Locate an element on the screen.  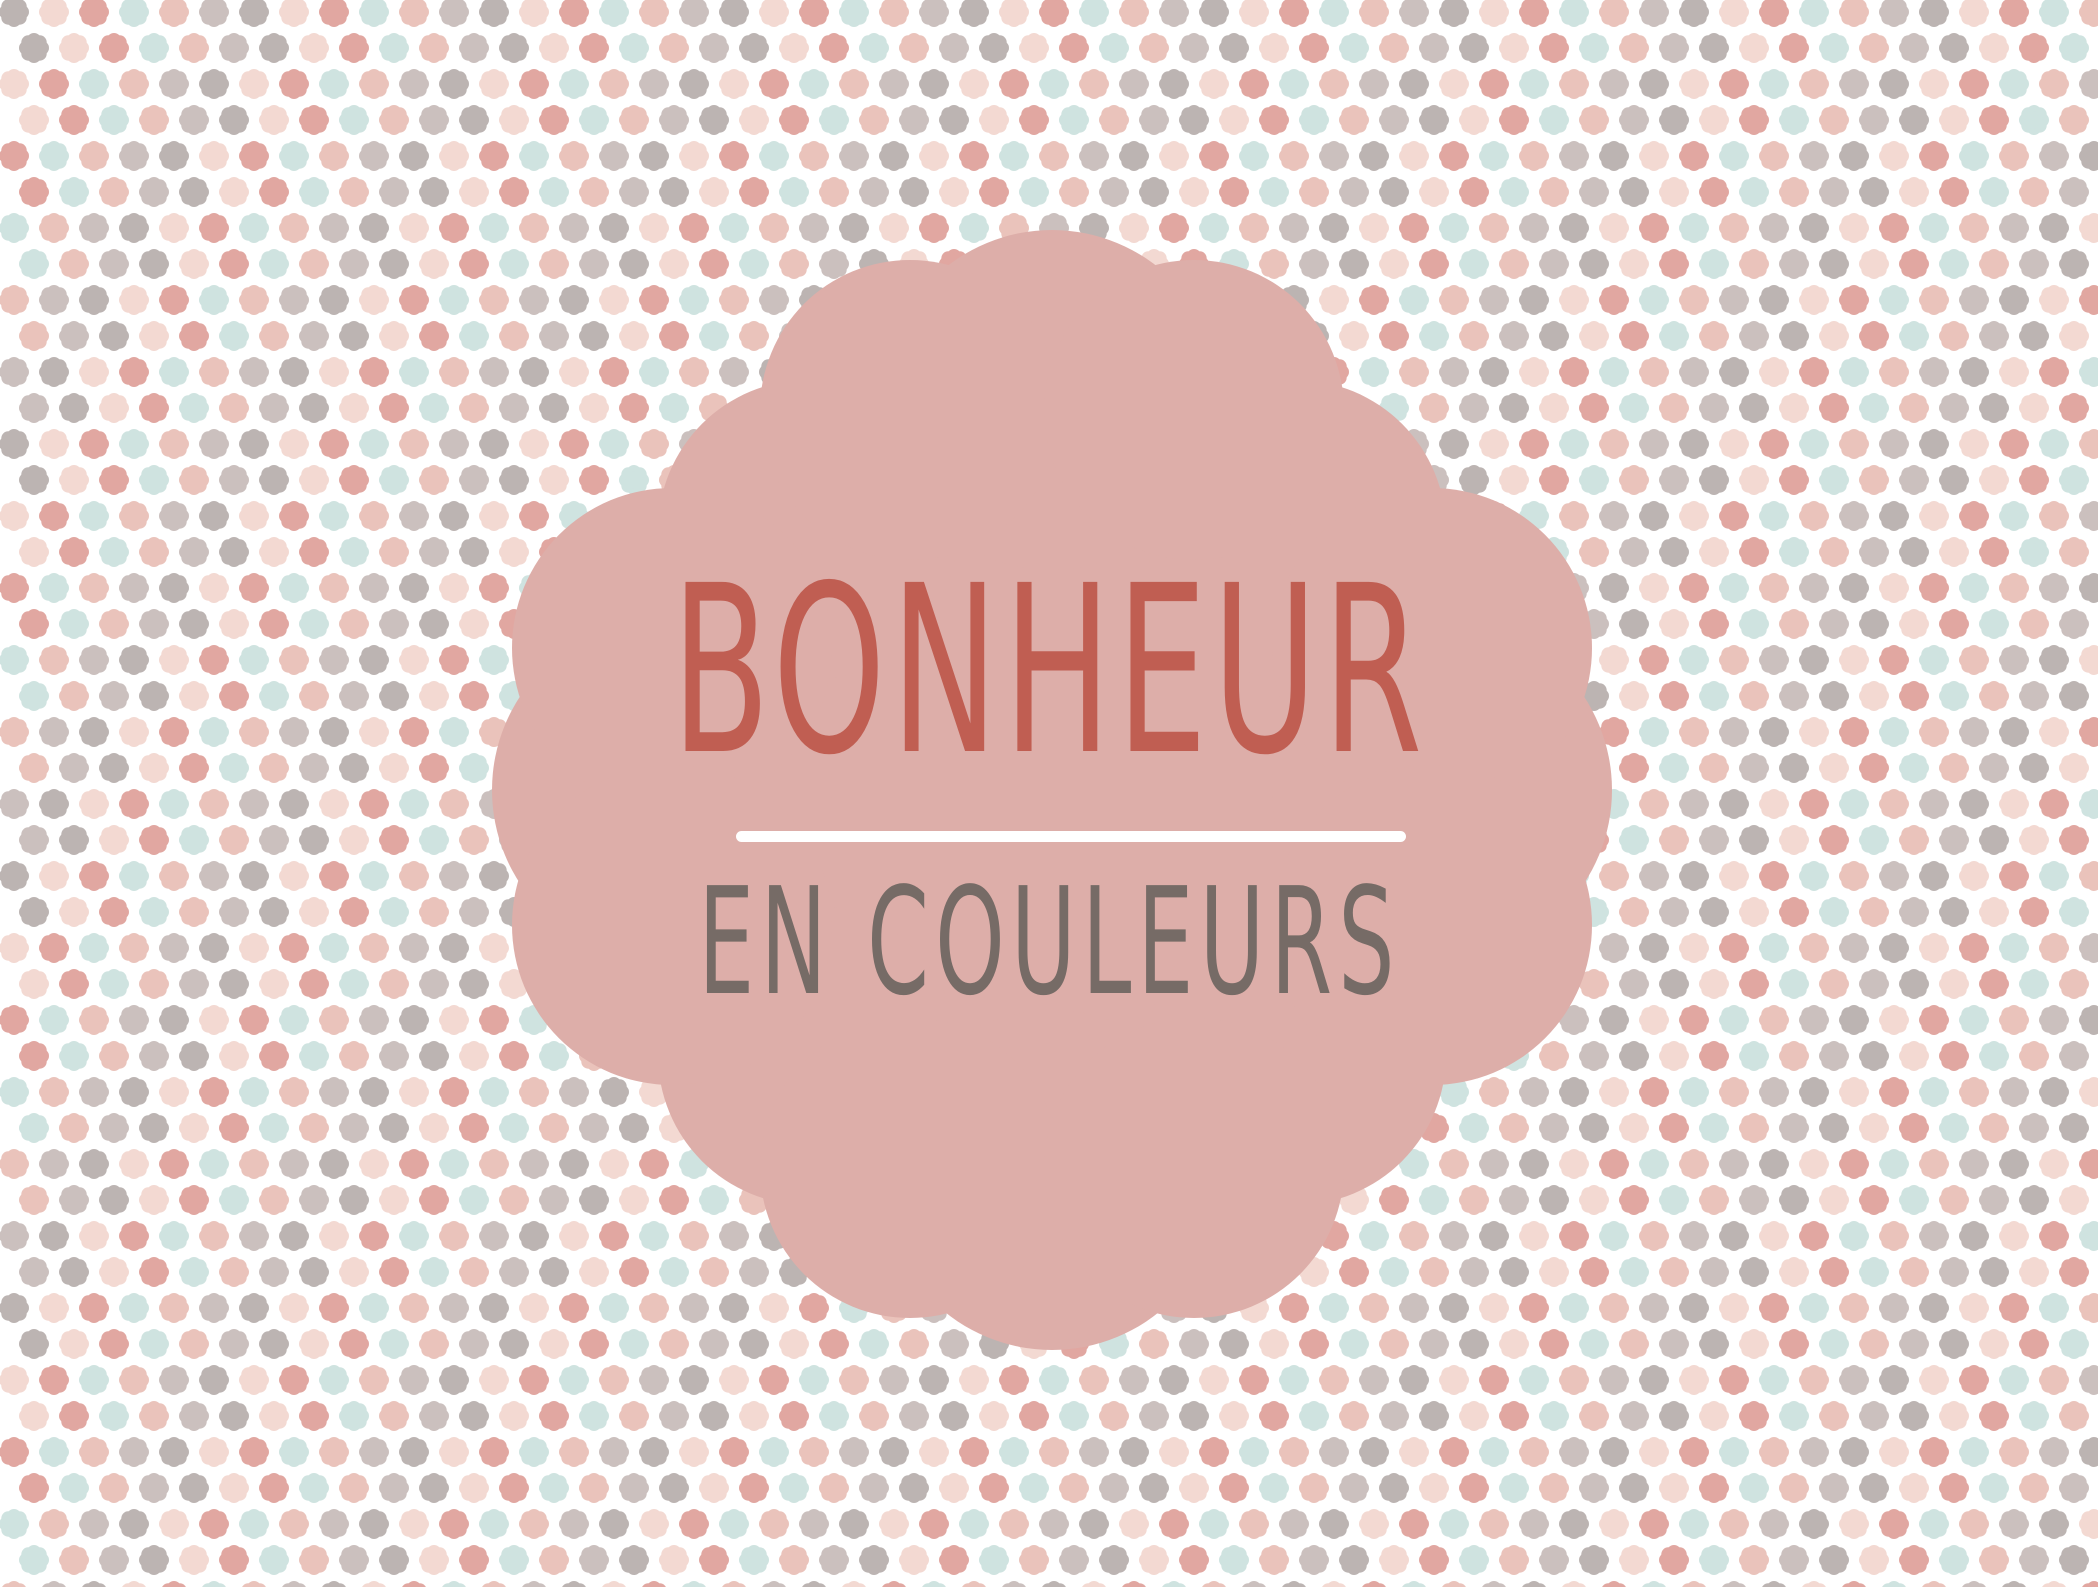
title-divider is located at coordinates (1071, 836).